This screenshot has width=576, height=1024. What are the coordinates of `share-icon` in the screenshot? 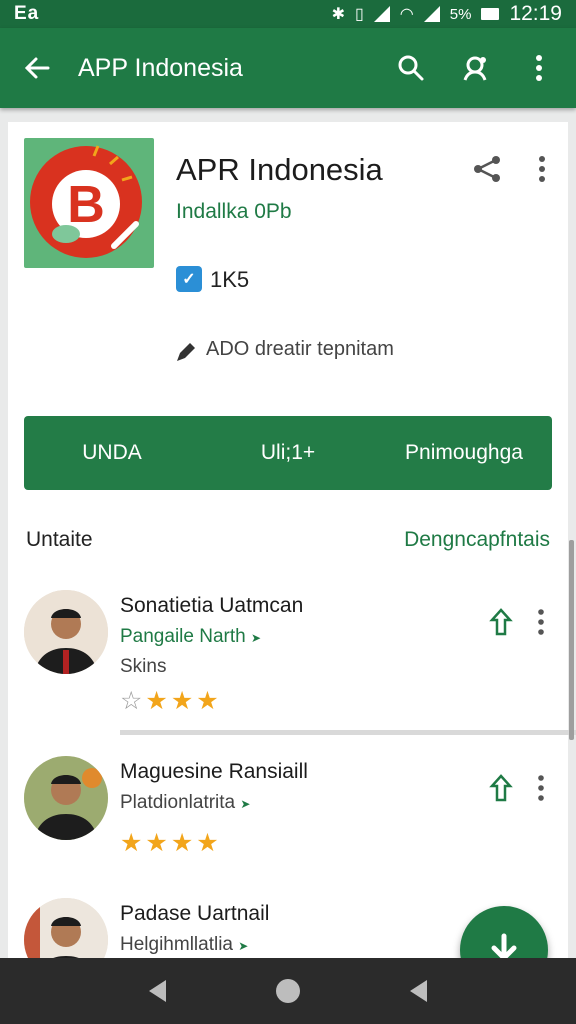 It's located at (487, 169).